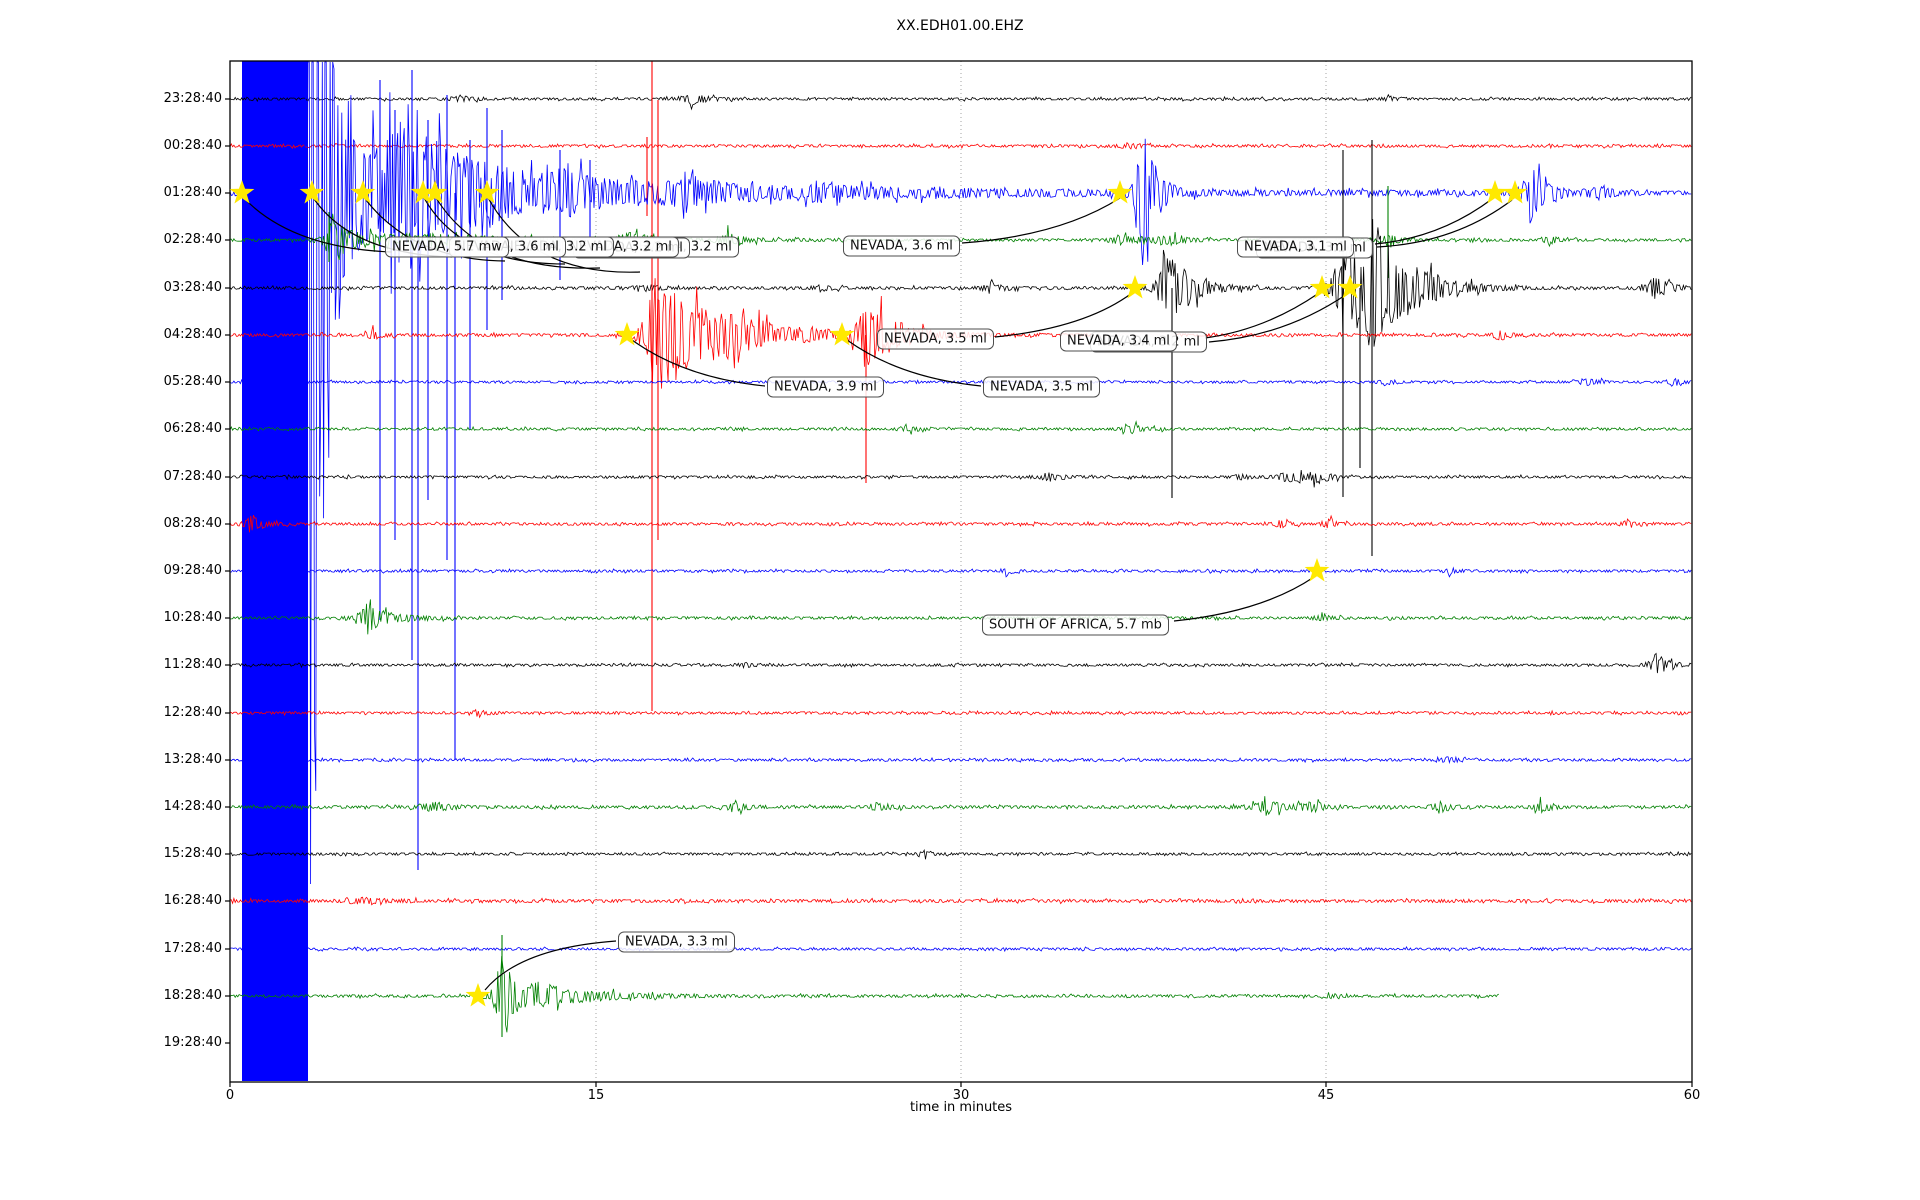  What do you see at coordinates (901, 246) in the screenshot?
I see `event-label: NEVADA, 3.6 ml` at bounding box center [901, 246].